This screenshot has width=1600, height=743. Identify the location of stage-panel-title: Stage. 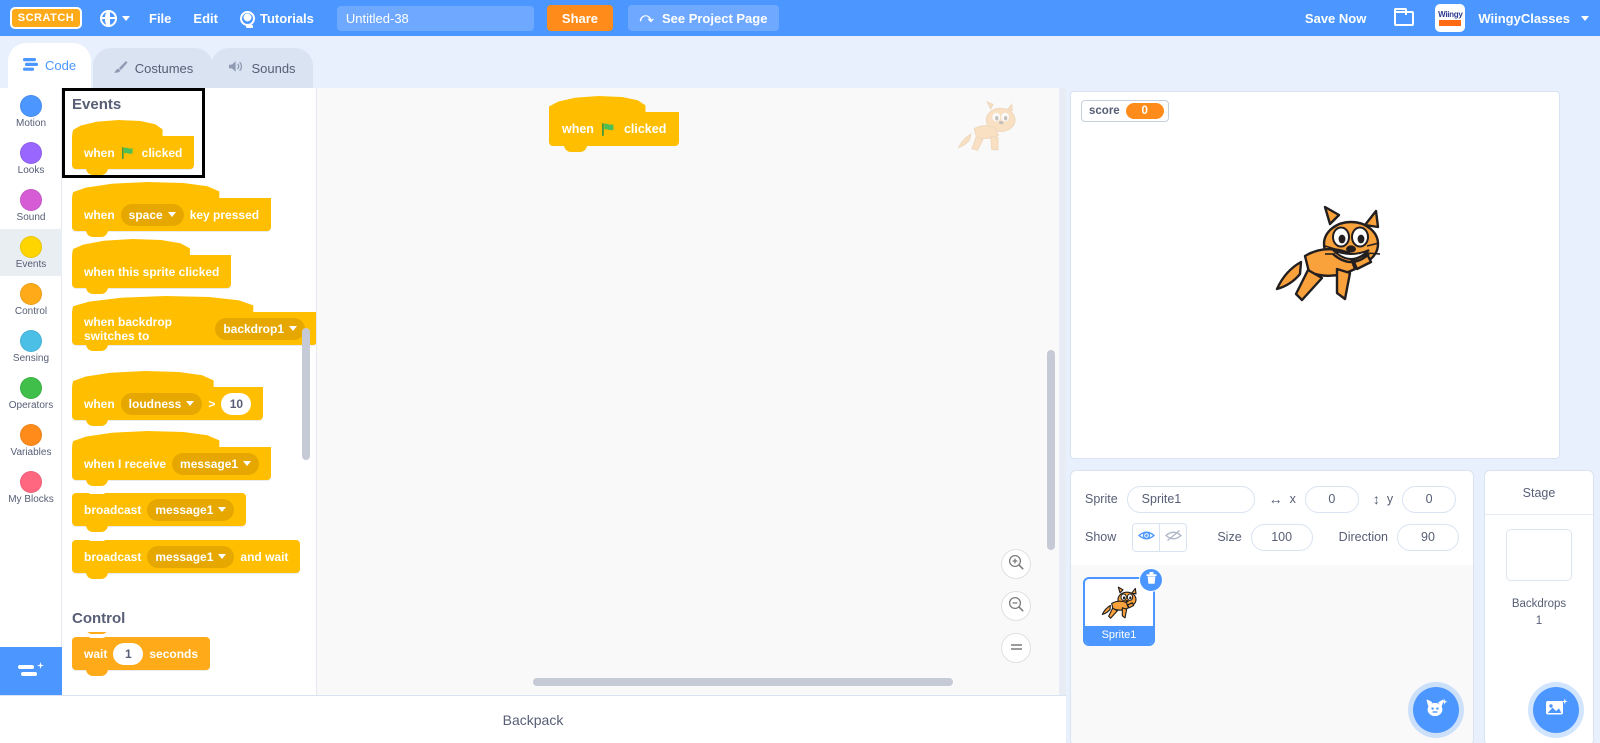
(1539, 500).